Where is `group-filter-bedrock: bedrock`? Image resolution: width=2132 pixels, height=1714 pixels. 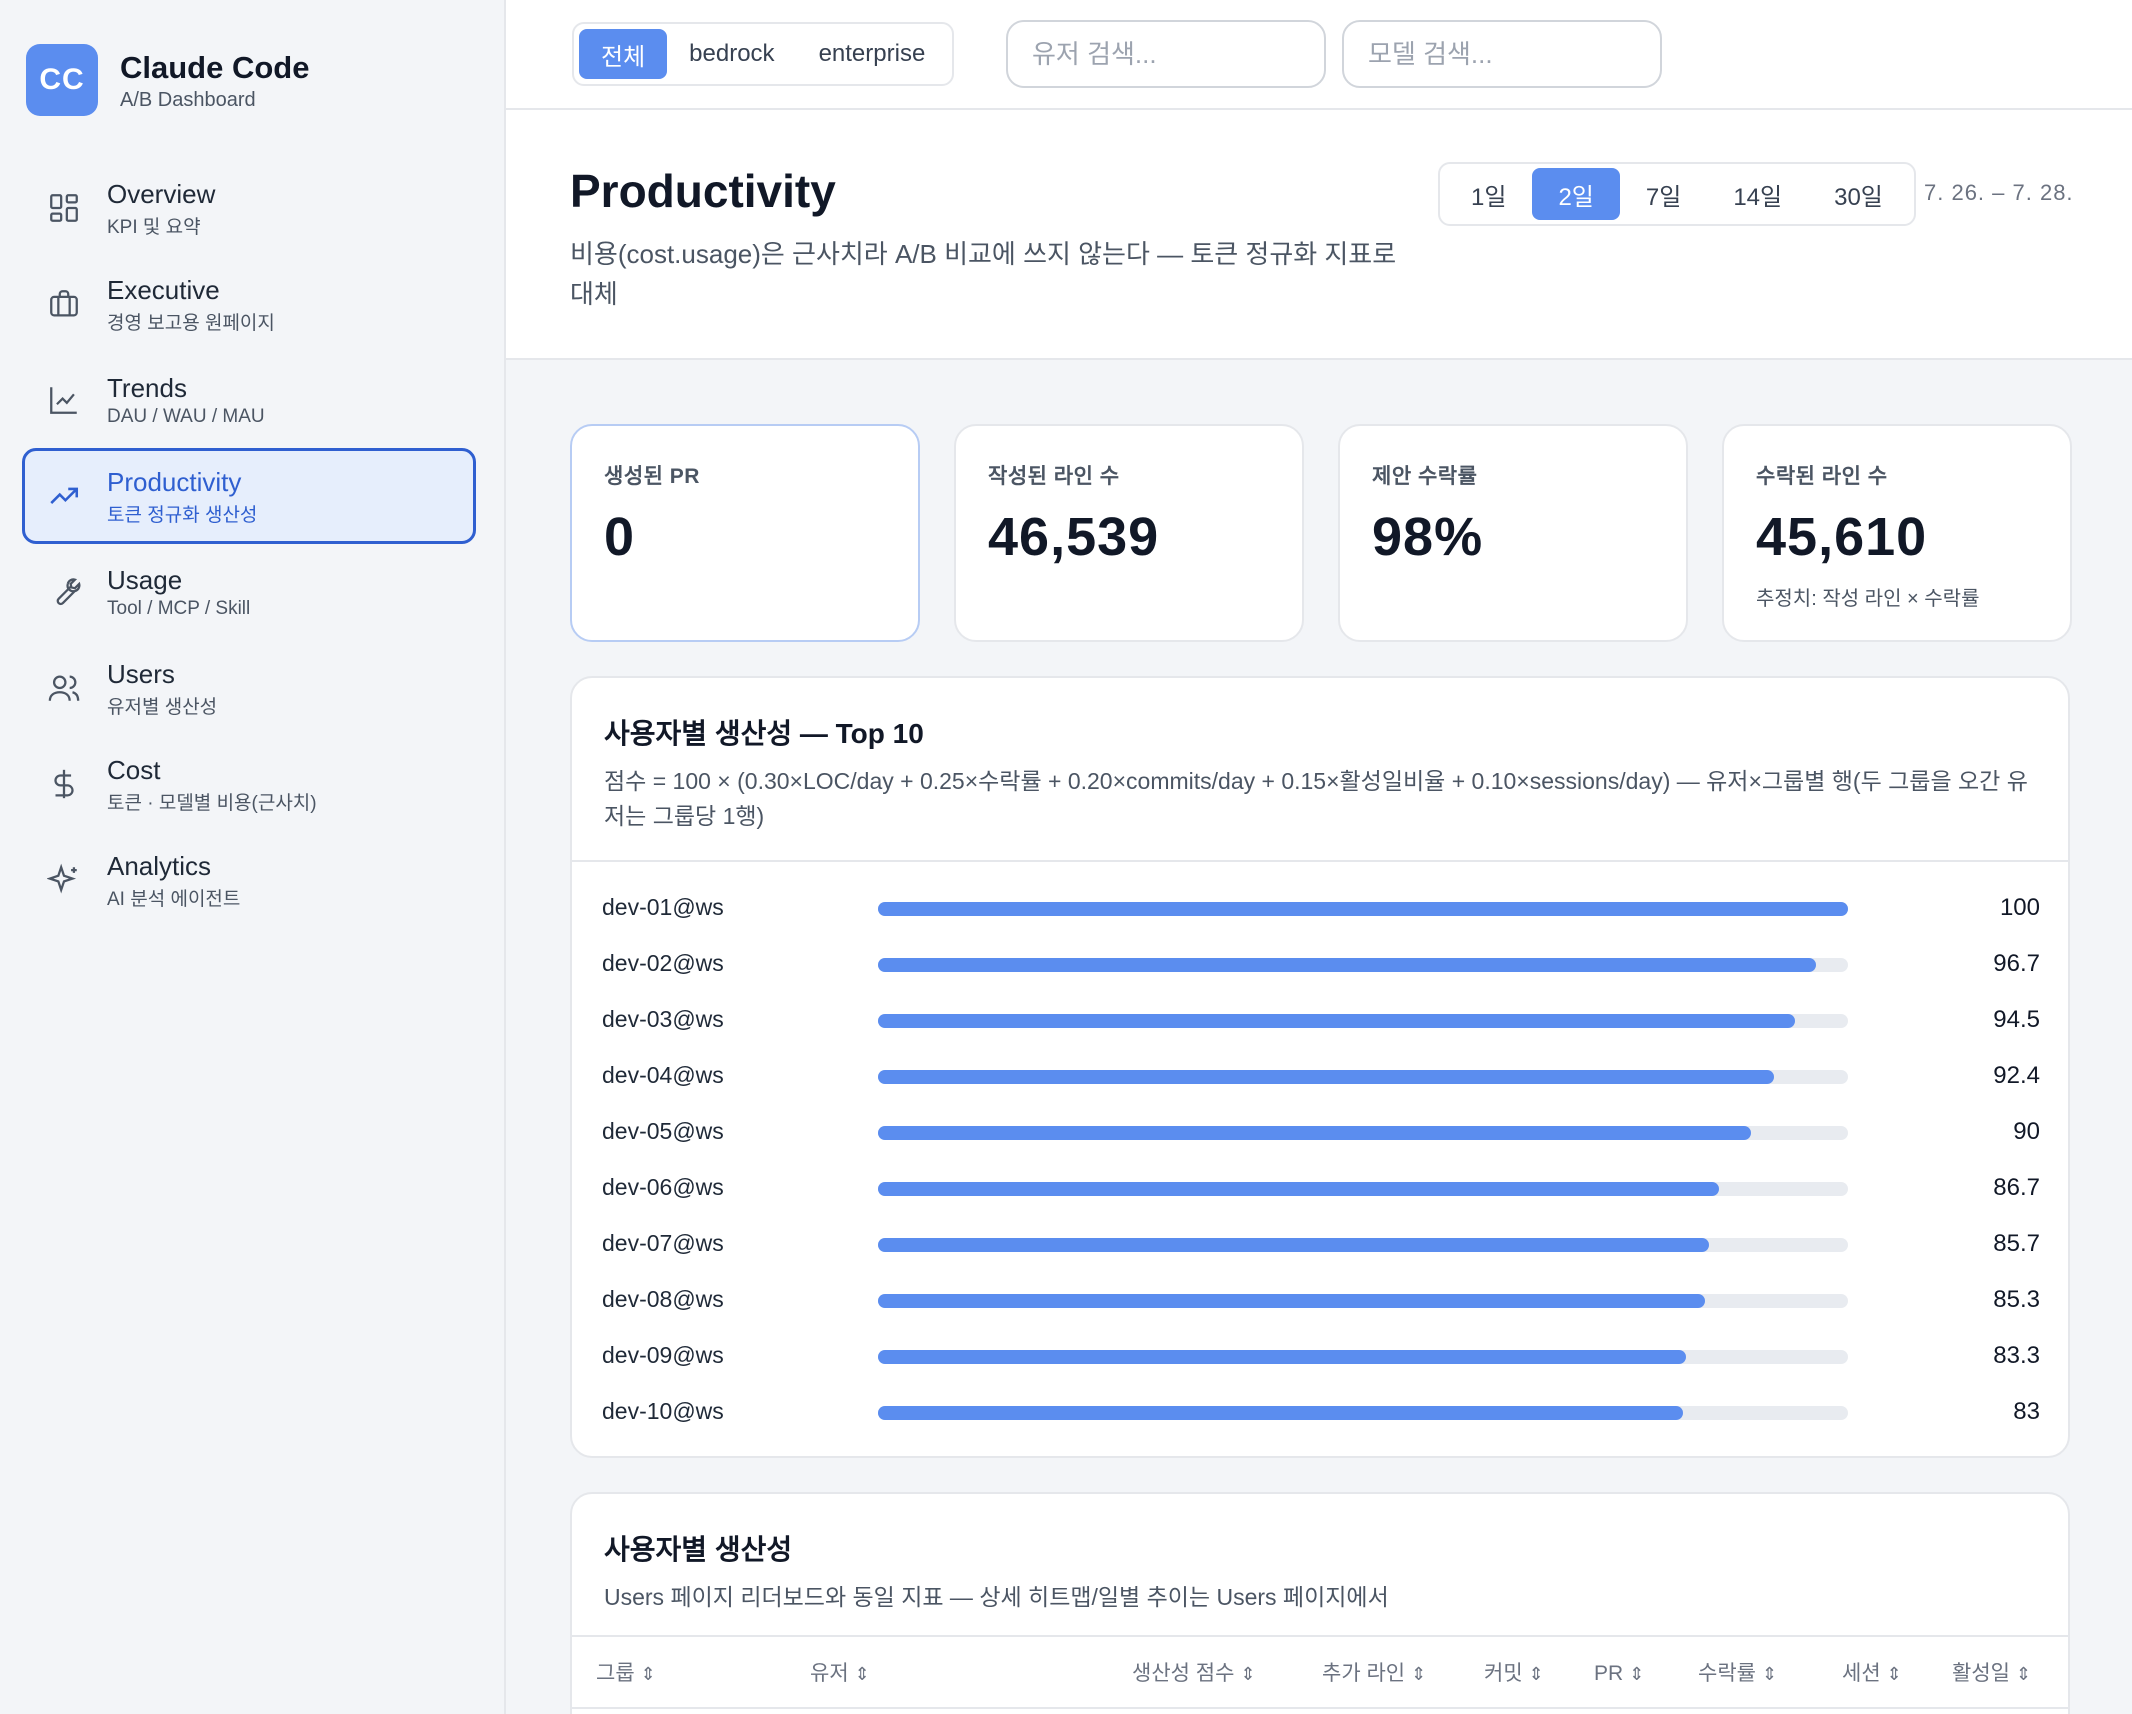 group-filter-bedrock: bedrock is located at coordinates (731, 54).